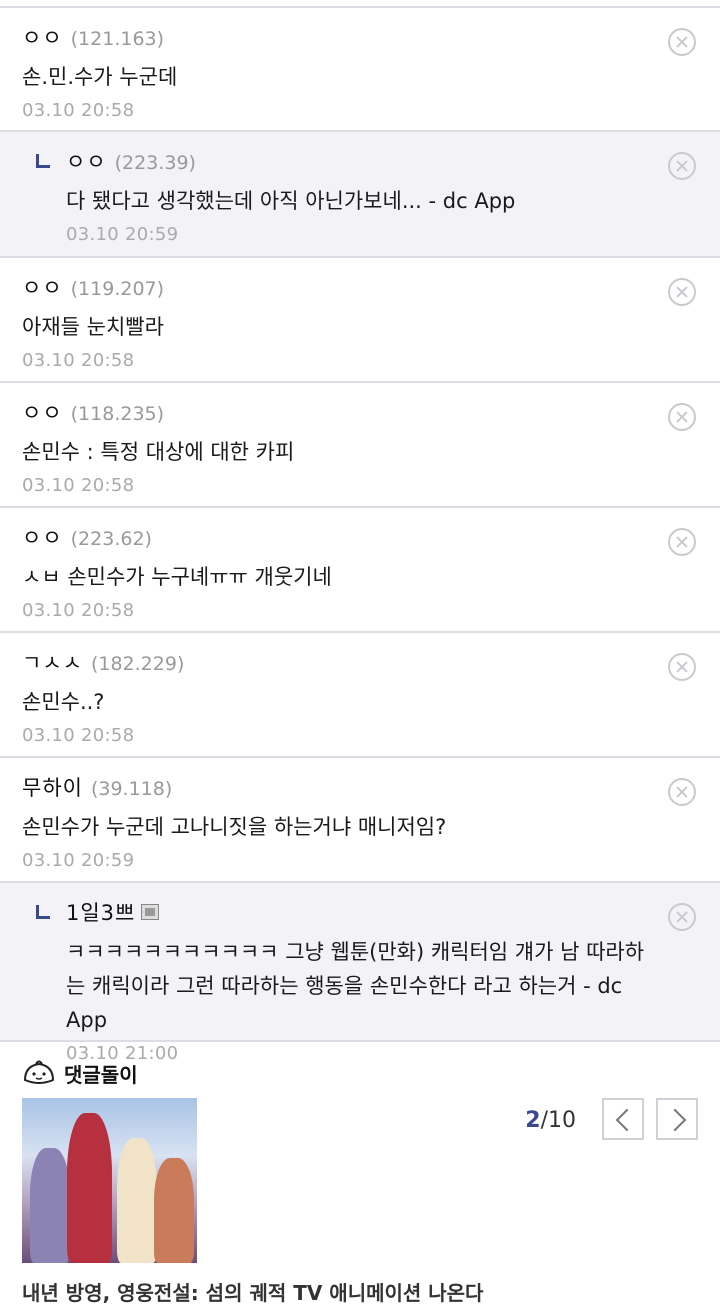  I want to click on page-indicator: 2/10, so click(550, 1120).